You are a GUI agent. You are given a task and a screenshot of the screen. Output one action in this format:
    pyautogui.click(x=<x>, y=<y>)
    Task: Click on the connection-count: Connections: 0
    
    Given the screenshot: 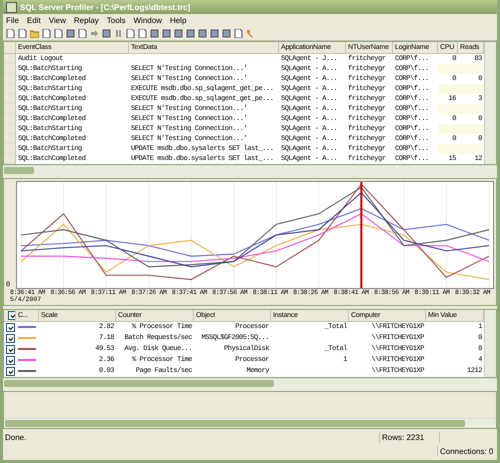 What is the action you would take?
    pyautogui.click(x=467, y=451)
    